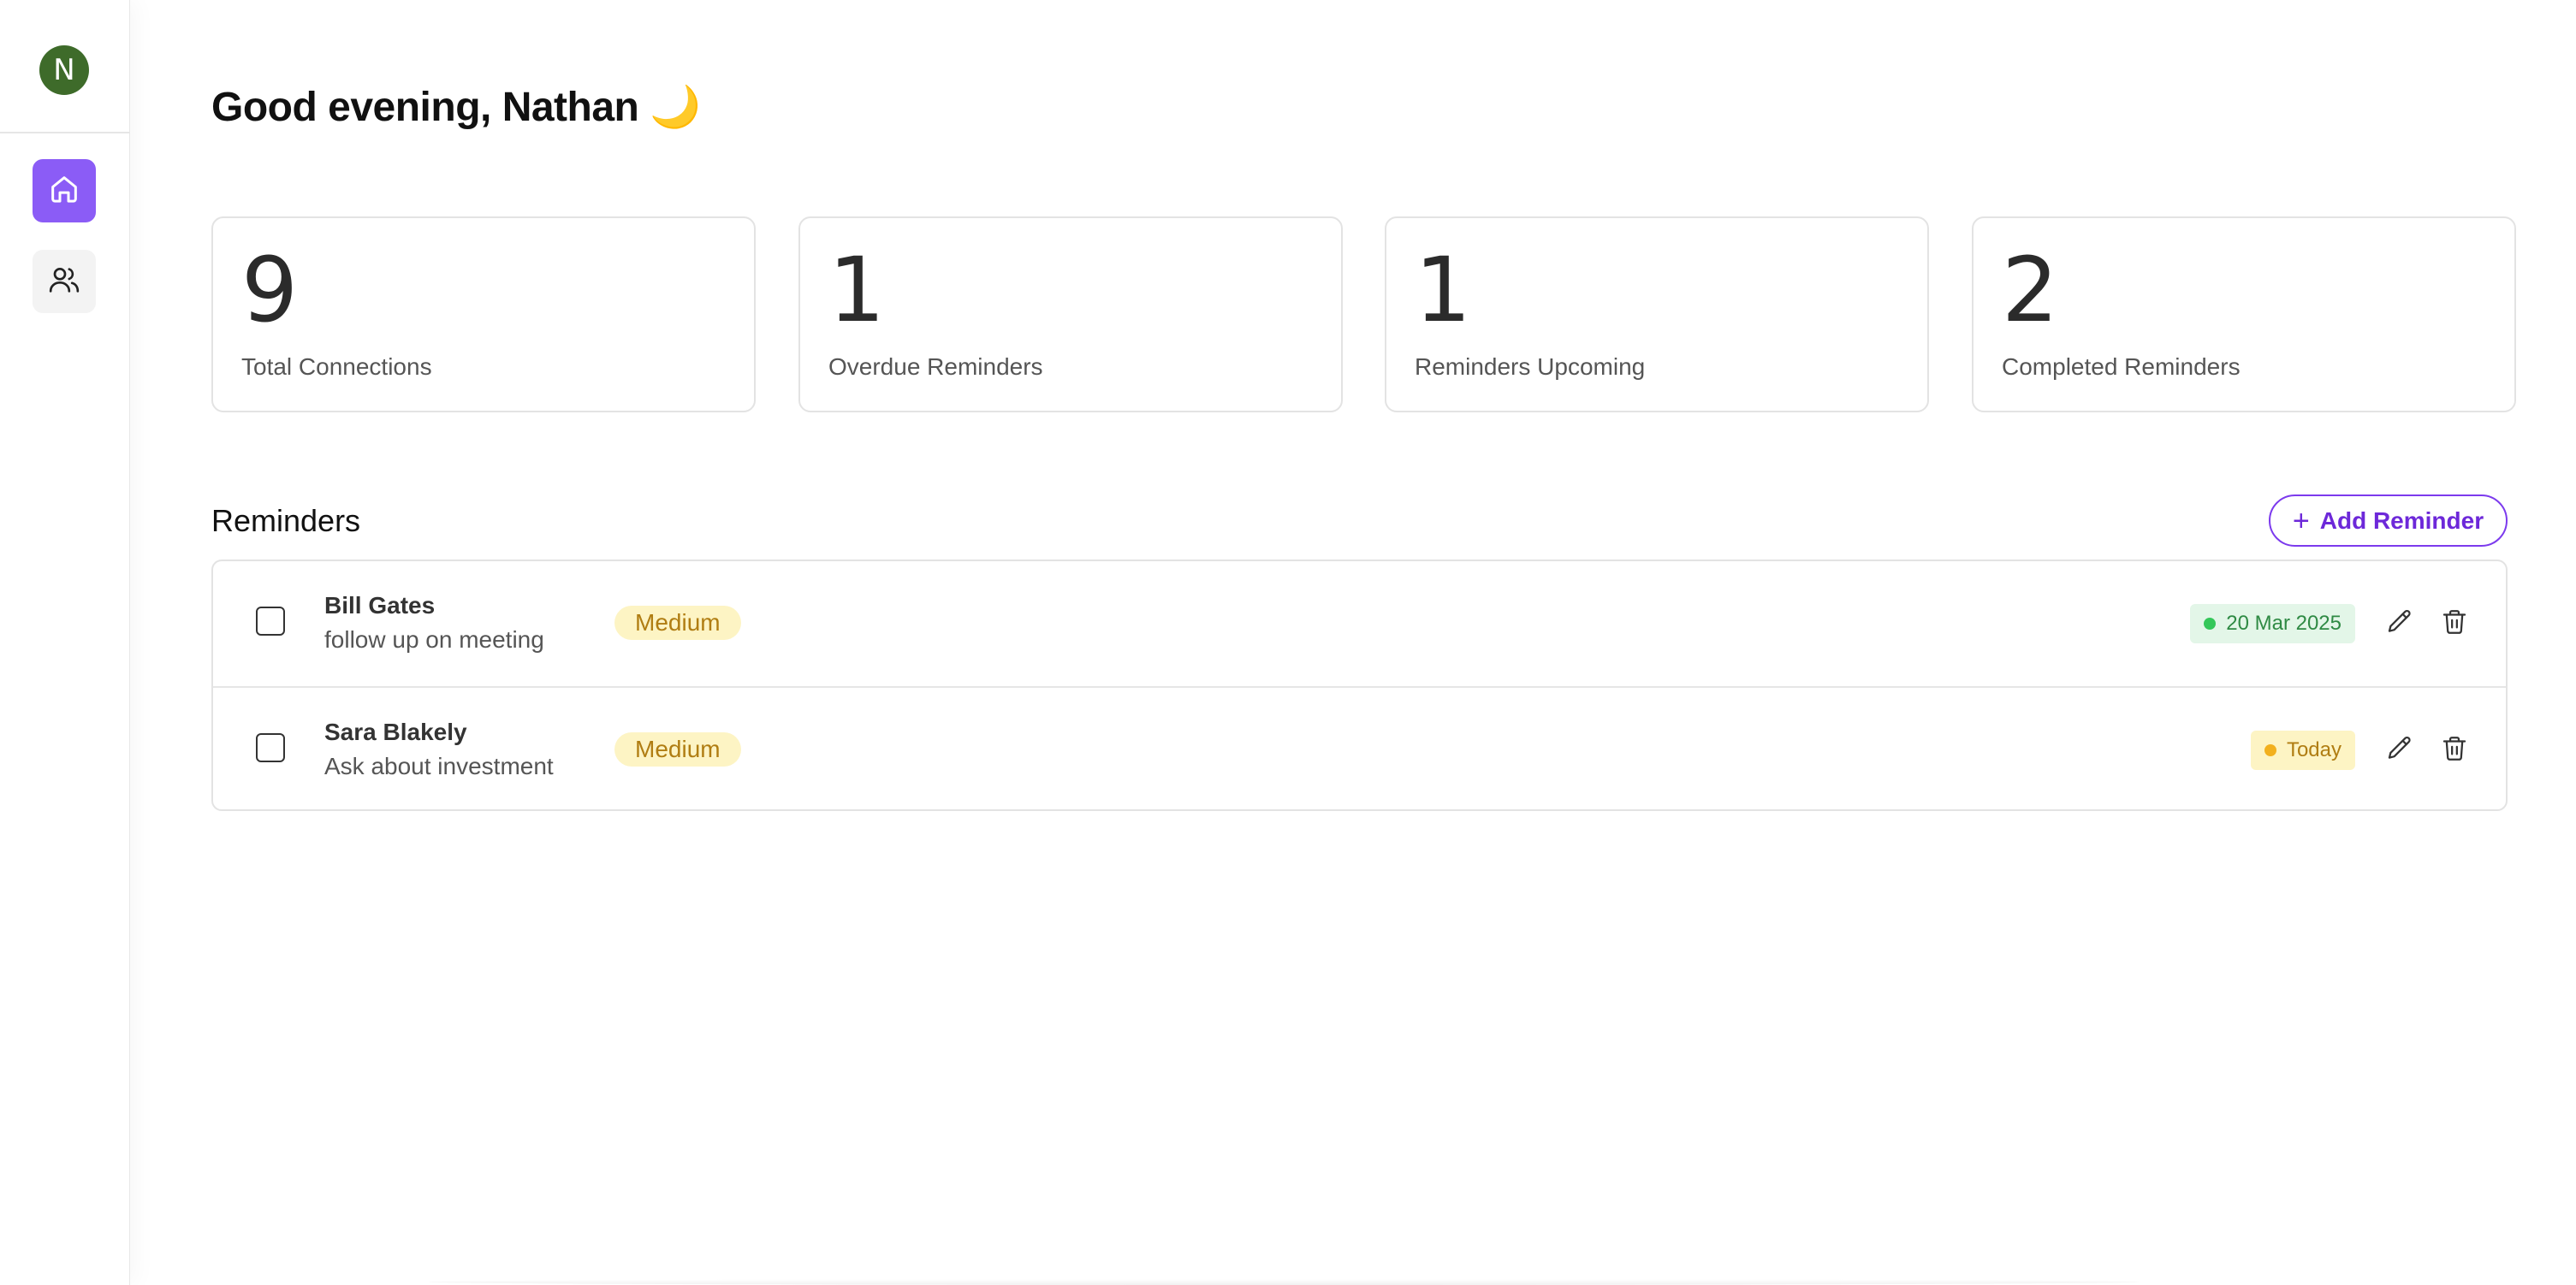 The image size is (2576, 1285). I want to click on stat-value: 2, so click(2030, 290).